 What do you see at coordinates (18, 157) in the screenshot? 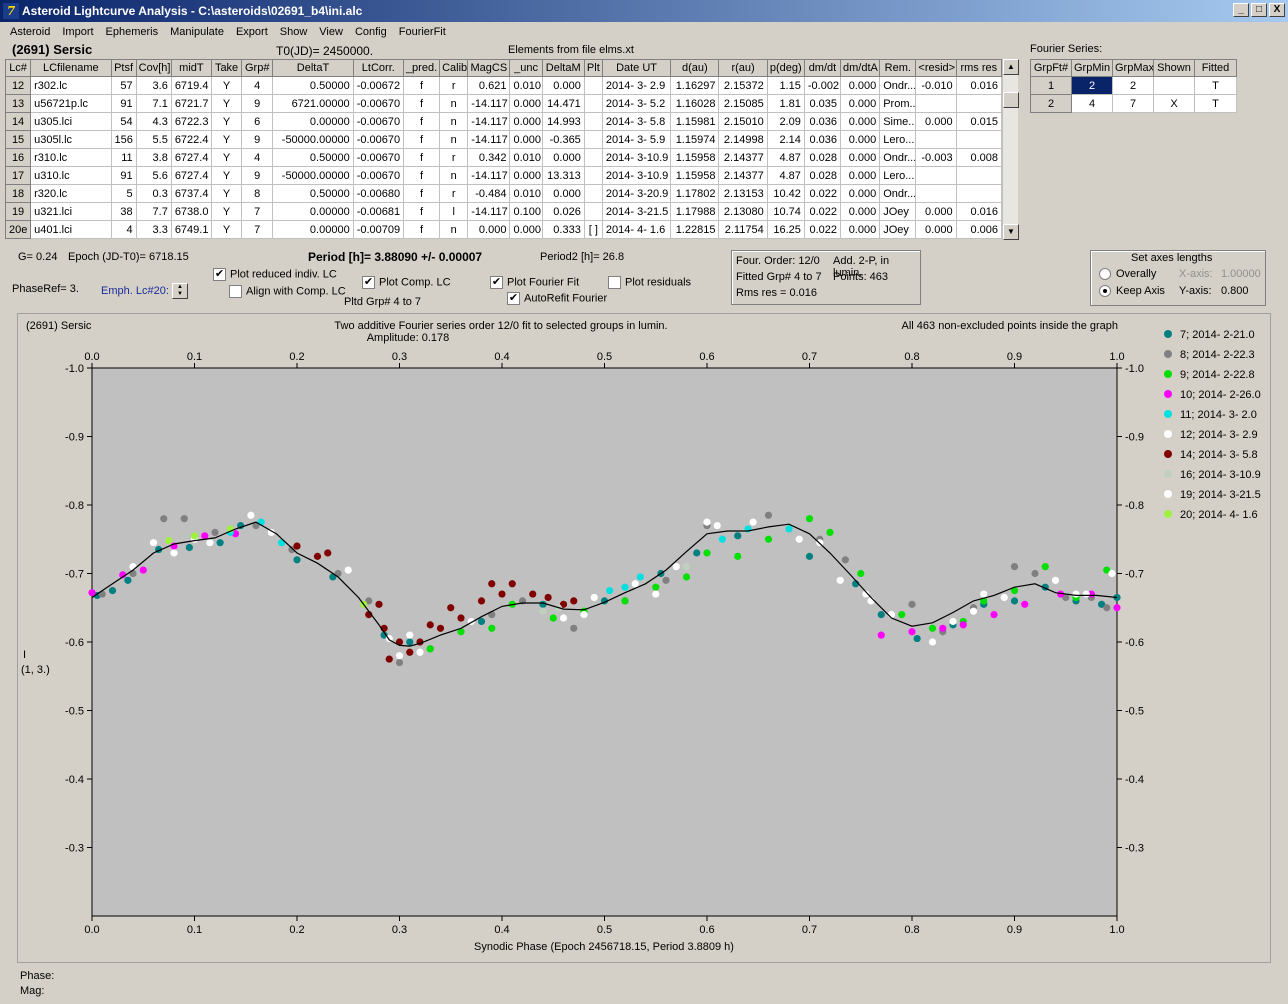
I see `row-header: 16` at bounding box center [18, 157].